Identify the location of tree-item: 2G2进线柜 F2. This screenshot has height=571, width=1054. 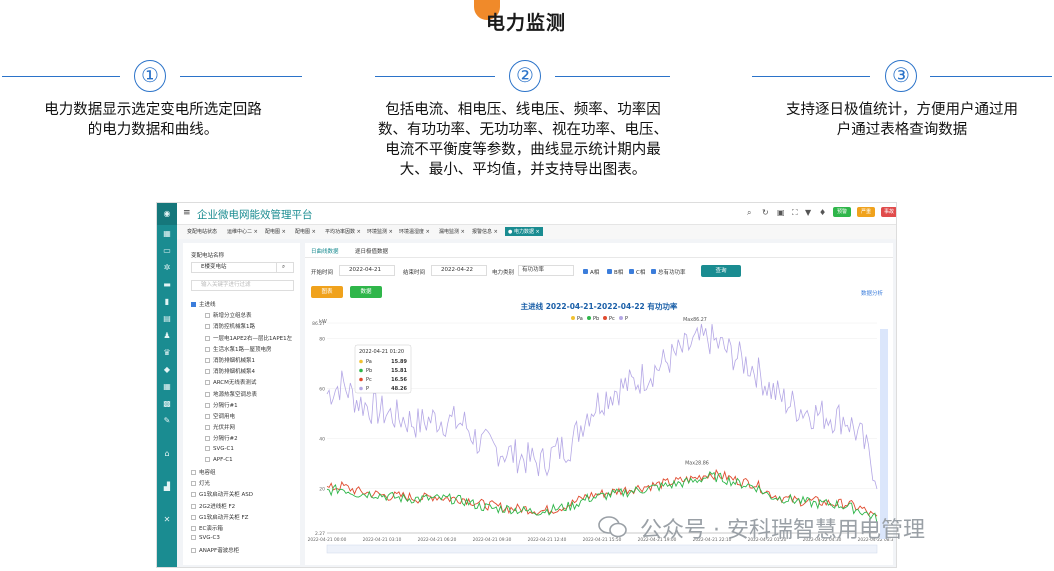
(213, 506).